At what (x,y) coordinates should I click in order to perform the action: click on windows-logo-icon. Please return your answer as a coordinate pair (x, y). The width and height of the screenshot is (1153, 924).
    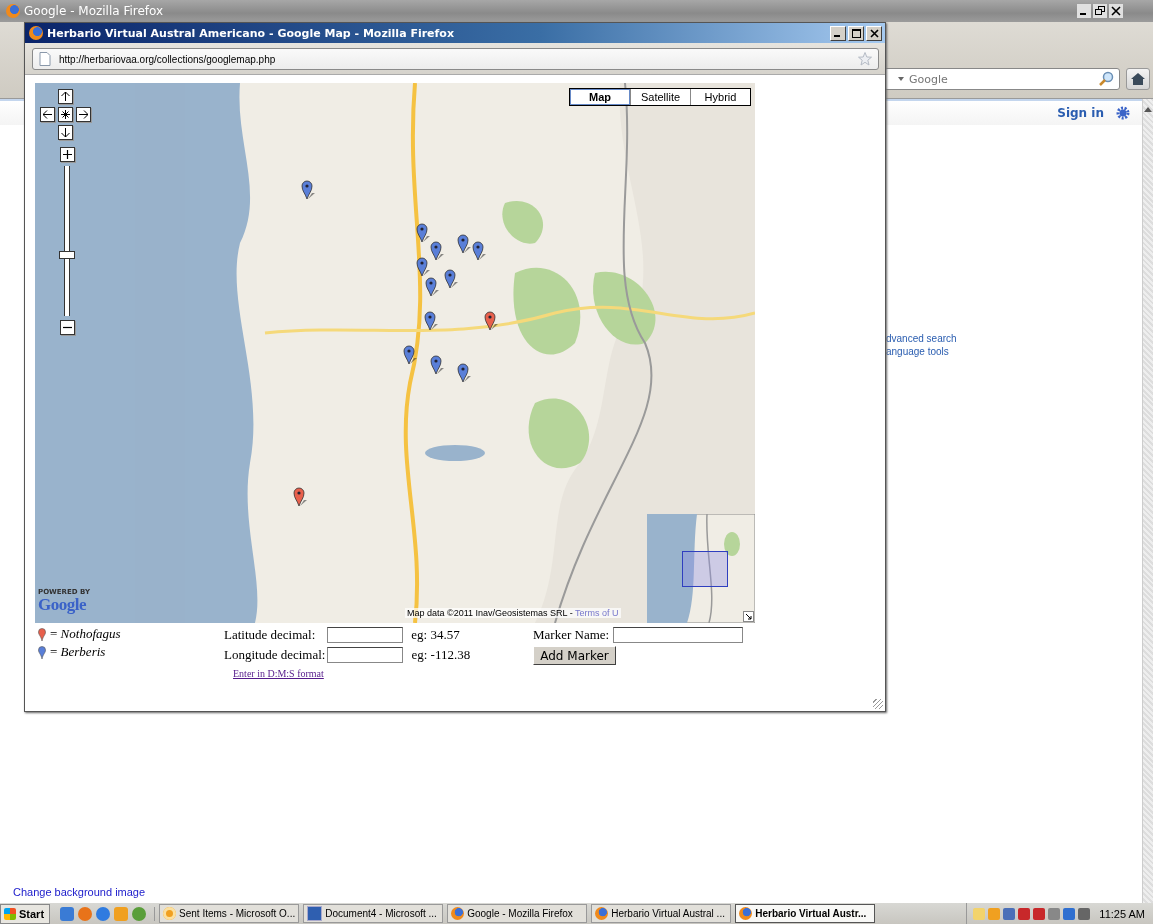
    Looking at the image, I should click on (10, 913).